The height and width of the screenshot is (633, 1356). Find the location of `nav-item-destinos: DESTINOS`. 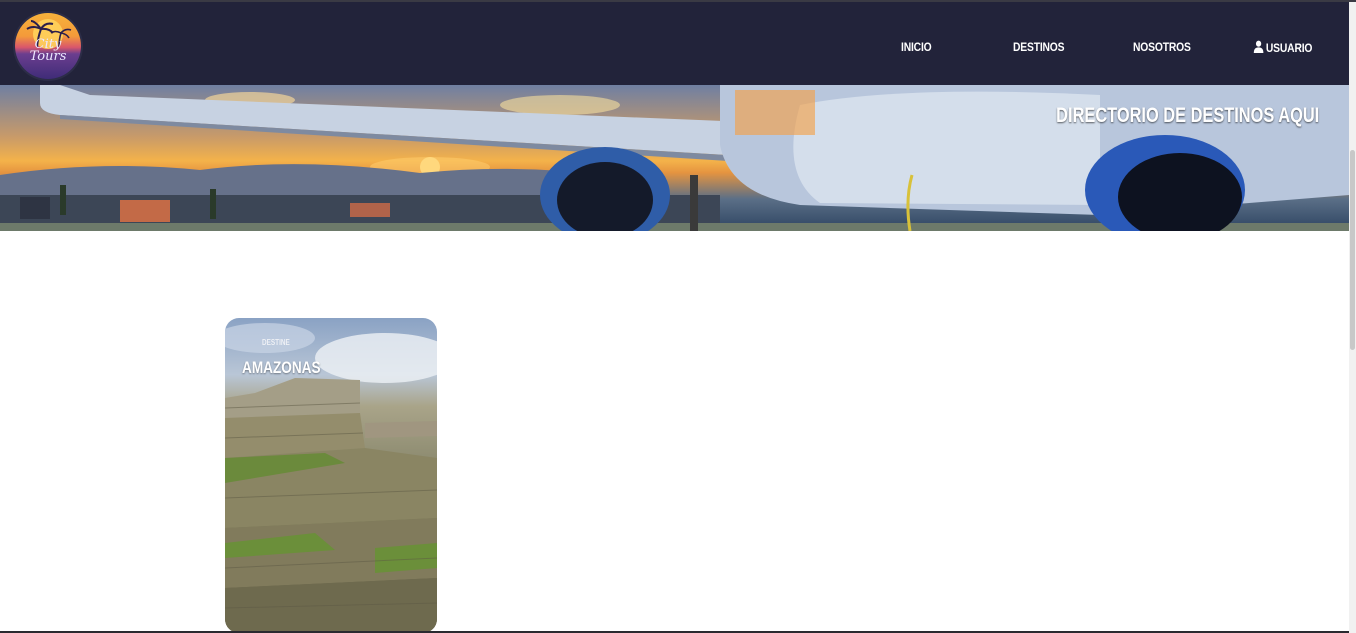

nav-item-destinos: DESTINOS is located at coordinates (1039, 47).